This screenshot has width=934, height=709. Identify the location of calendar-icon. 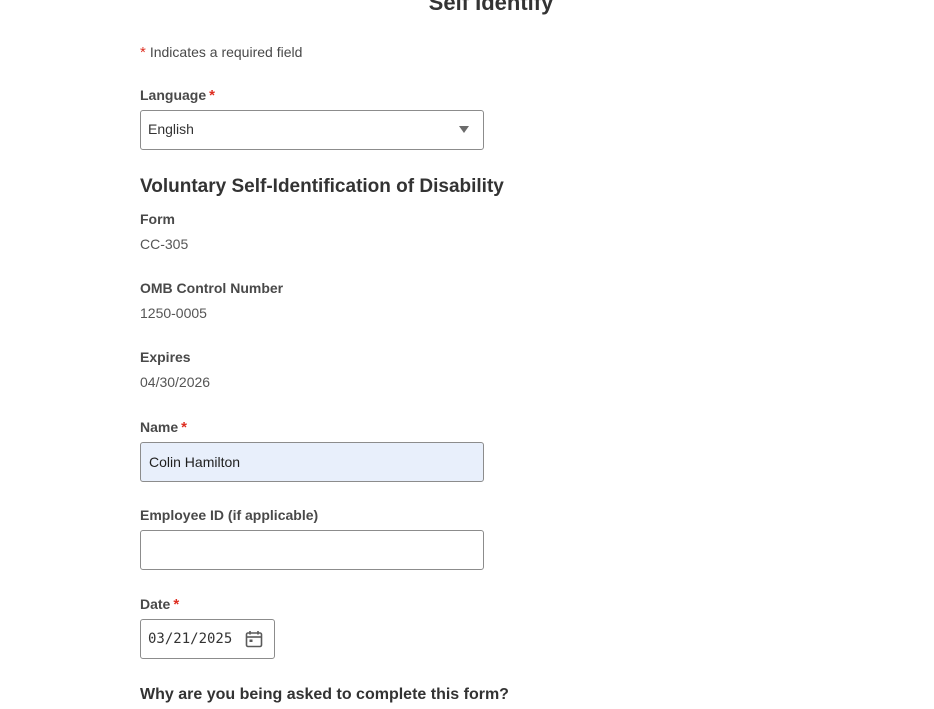
(254, 639).